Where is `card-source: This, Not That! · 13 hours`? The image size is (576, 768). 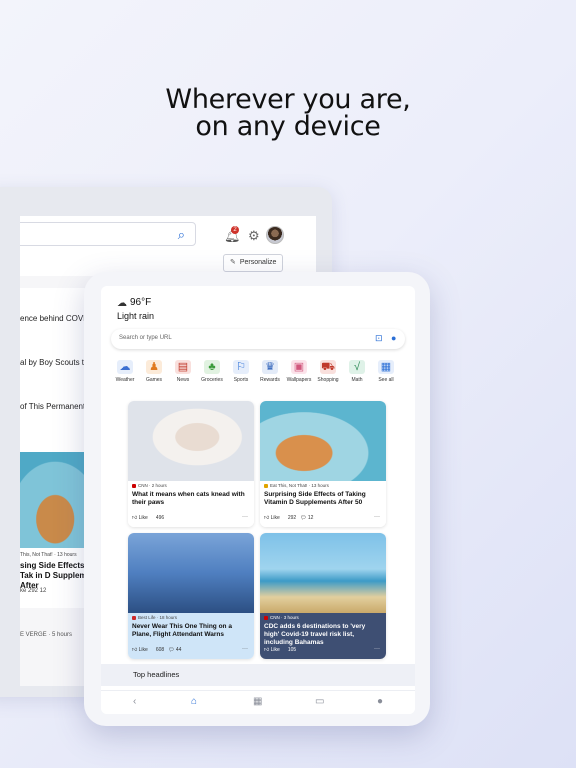 card-source: This, Not That! · 13 hours is located at coordinates (48, 555).